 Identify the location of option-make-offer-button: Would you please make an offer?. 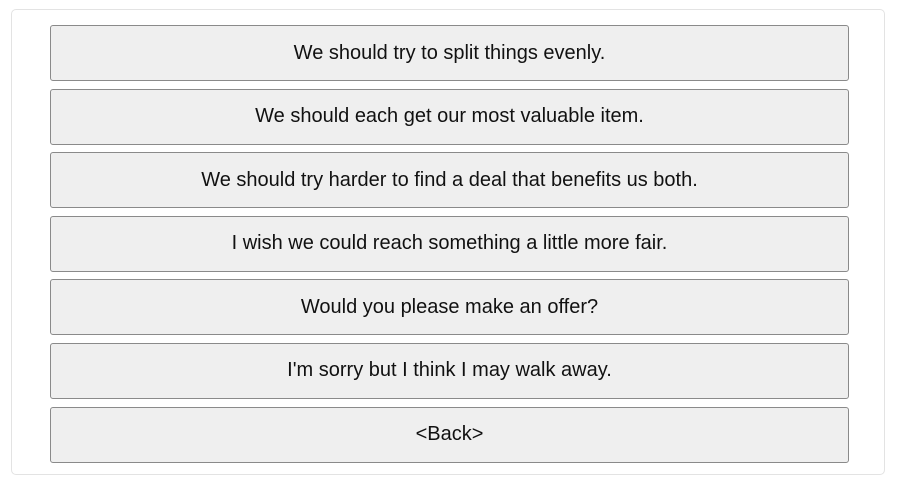
(449, 307).